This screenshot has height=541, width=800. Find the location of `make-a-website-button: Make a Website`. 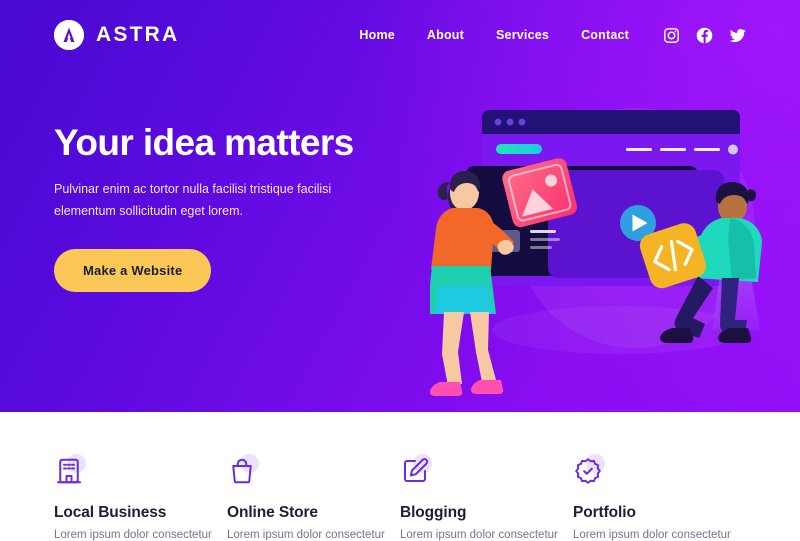

make-a-website-button: Make a Website is located at coordinates (133, 271).